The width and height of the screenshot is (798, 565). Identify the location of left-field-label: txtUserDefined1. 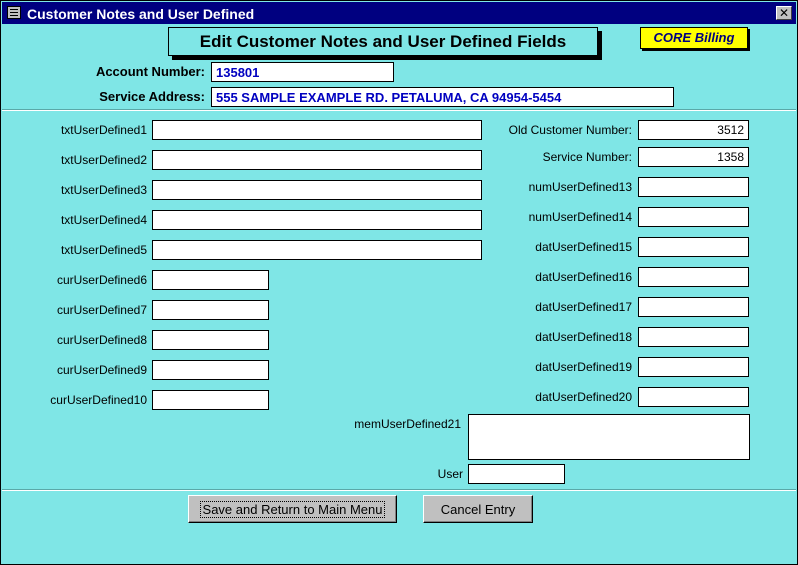
(103, 130).